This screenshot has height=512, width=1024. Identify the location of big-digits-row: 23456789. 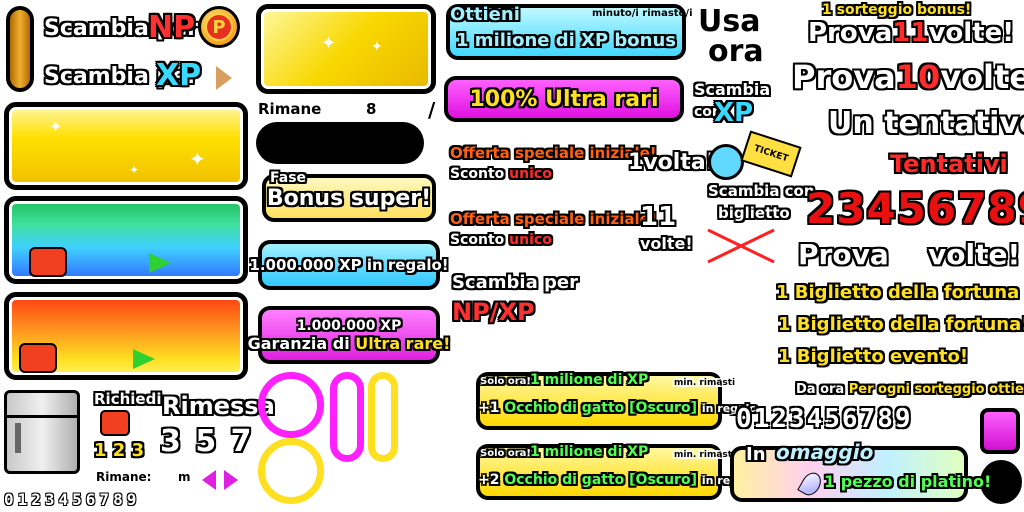
(915, 208).